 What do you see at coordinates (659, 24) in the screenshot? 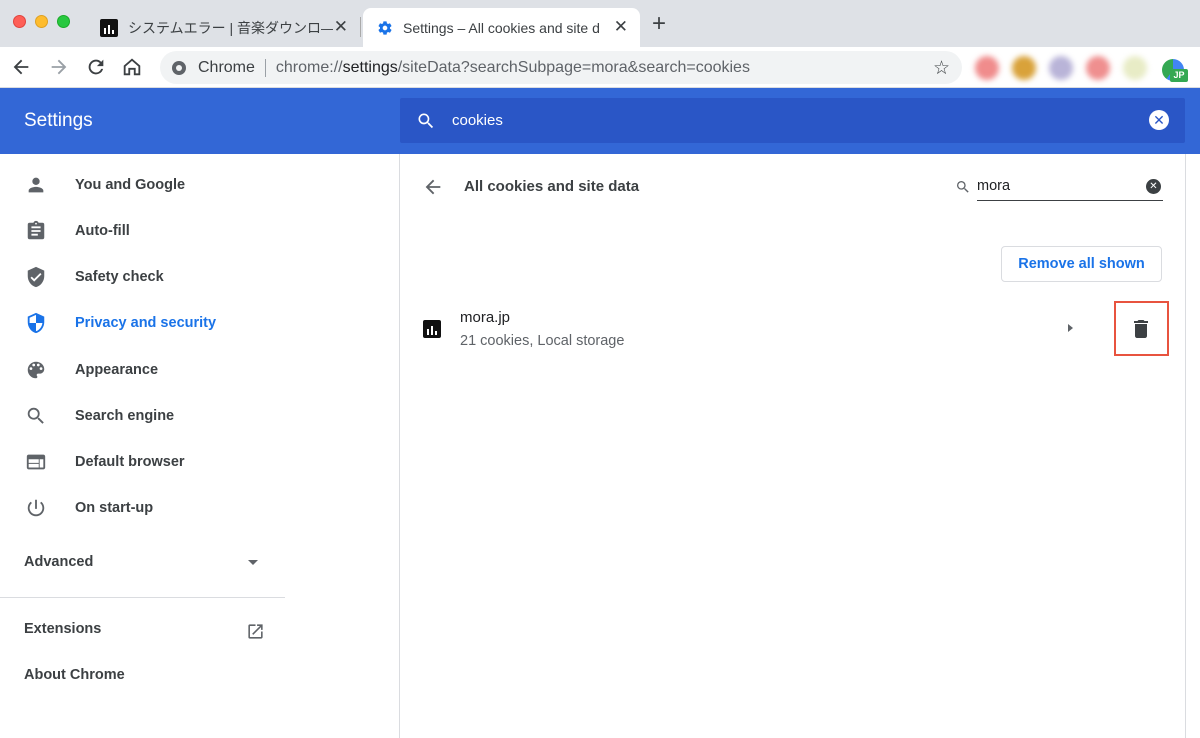
I see `new-tab-plus-icon: +` at bounding box center [659, 24].